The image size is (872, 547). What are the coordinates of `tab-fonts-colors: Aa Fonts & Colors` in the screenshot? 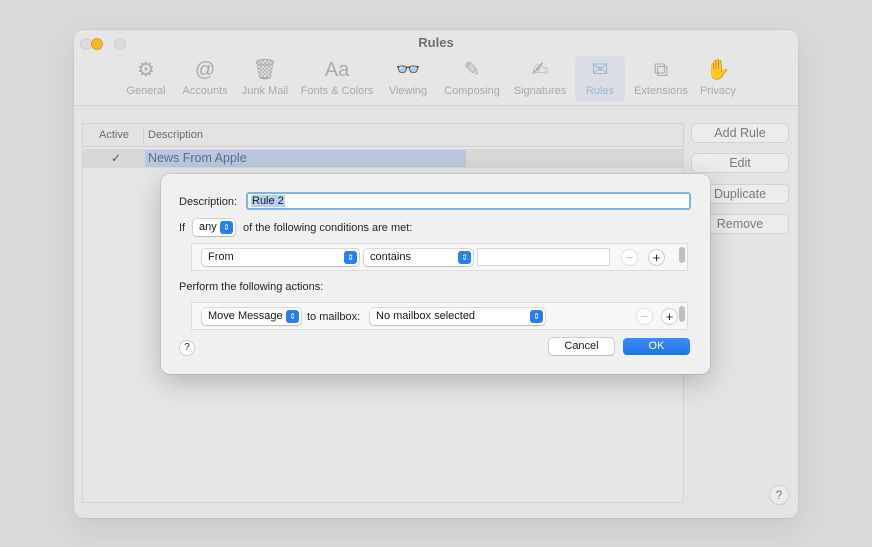 It's located at (337, 79).